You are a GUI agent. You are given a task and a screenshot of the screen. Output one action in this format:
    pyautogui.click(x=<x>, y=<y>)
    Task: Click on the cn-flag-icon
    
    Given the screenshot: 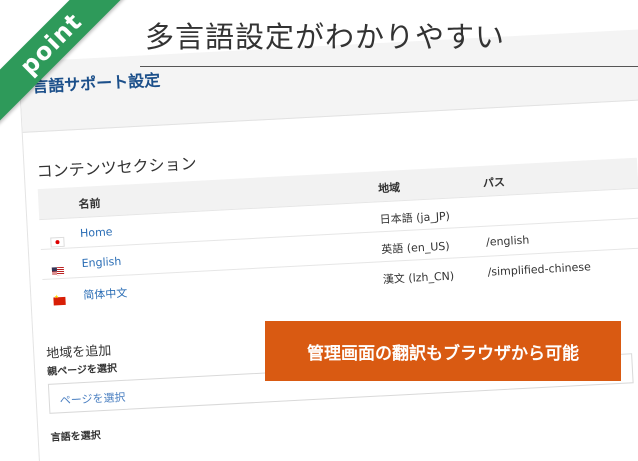 What is the action you would take?
    pyautogui.click(x=59, y=301)
    